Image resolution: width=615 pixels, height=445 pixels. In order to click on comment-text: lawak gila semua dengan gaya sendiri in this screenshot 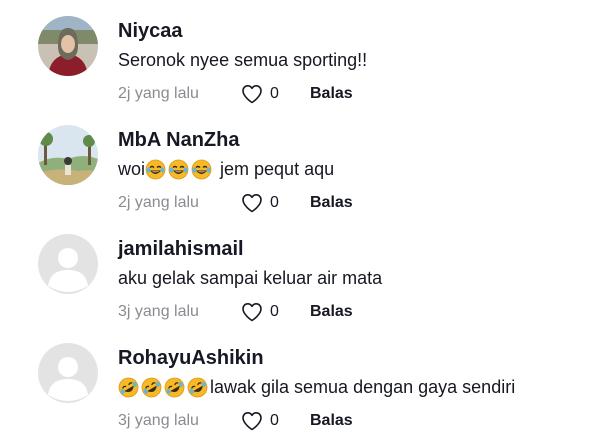, I will do `click(316, 387)`.